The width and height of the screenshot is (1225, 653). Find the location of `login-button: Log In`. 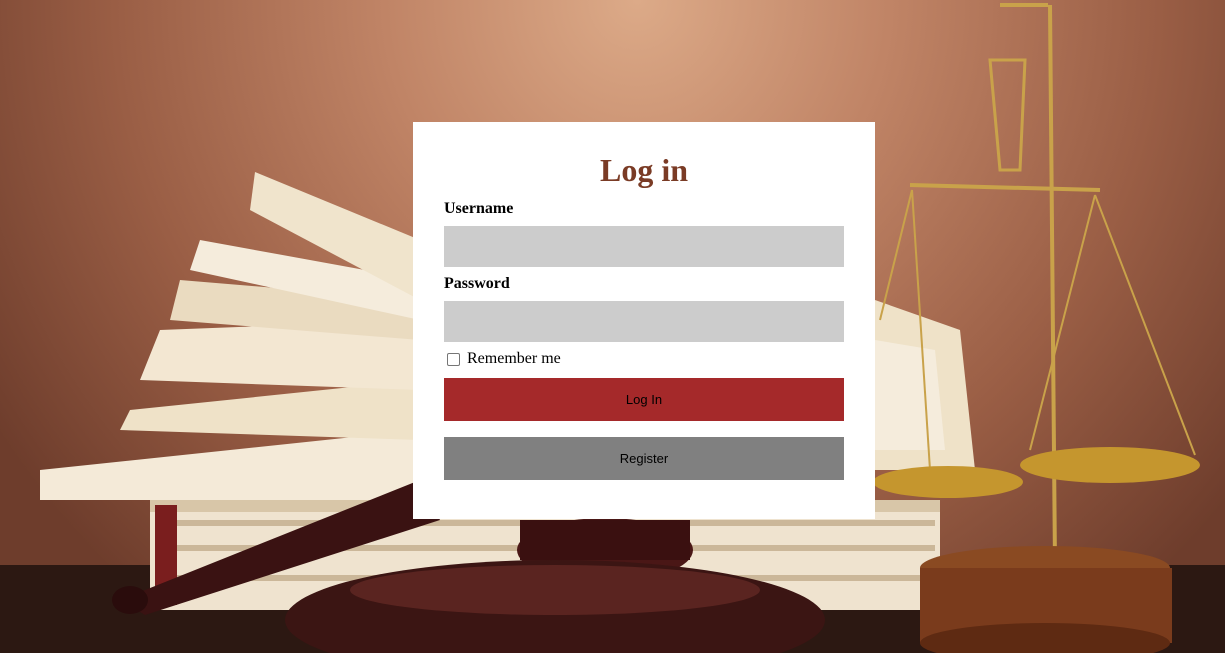

login-button: Log In is located at coordinates (644, 399).